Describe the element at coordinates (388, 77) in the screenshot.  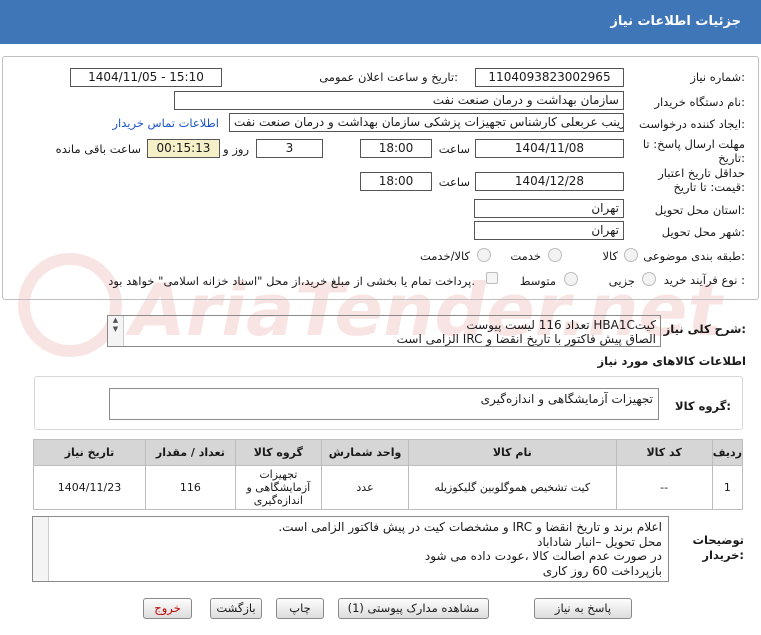
I see `announce-label: تاریخ و ساعت اعلان عمومی:` at that location.